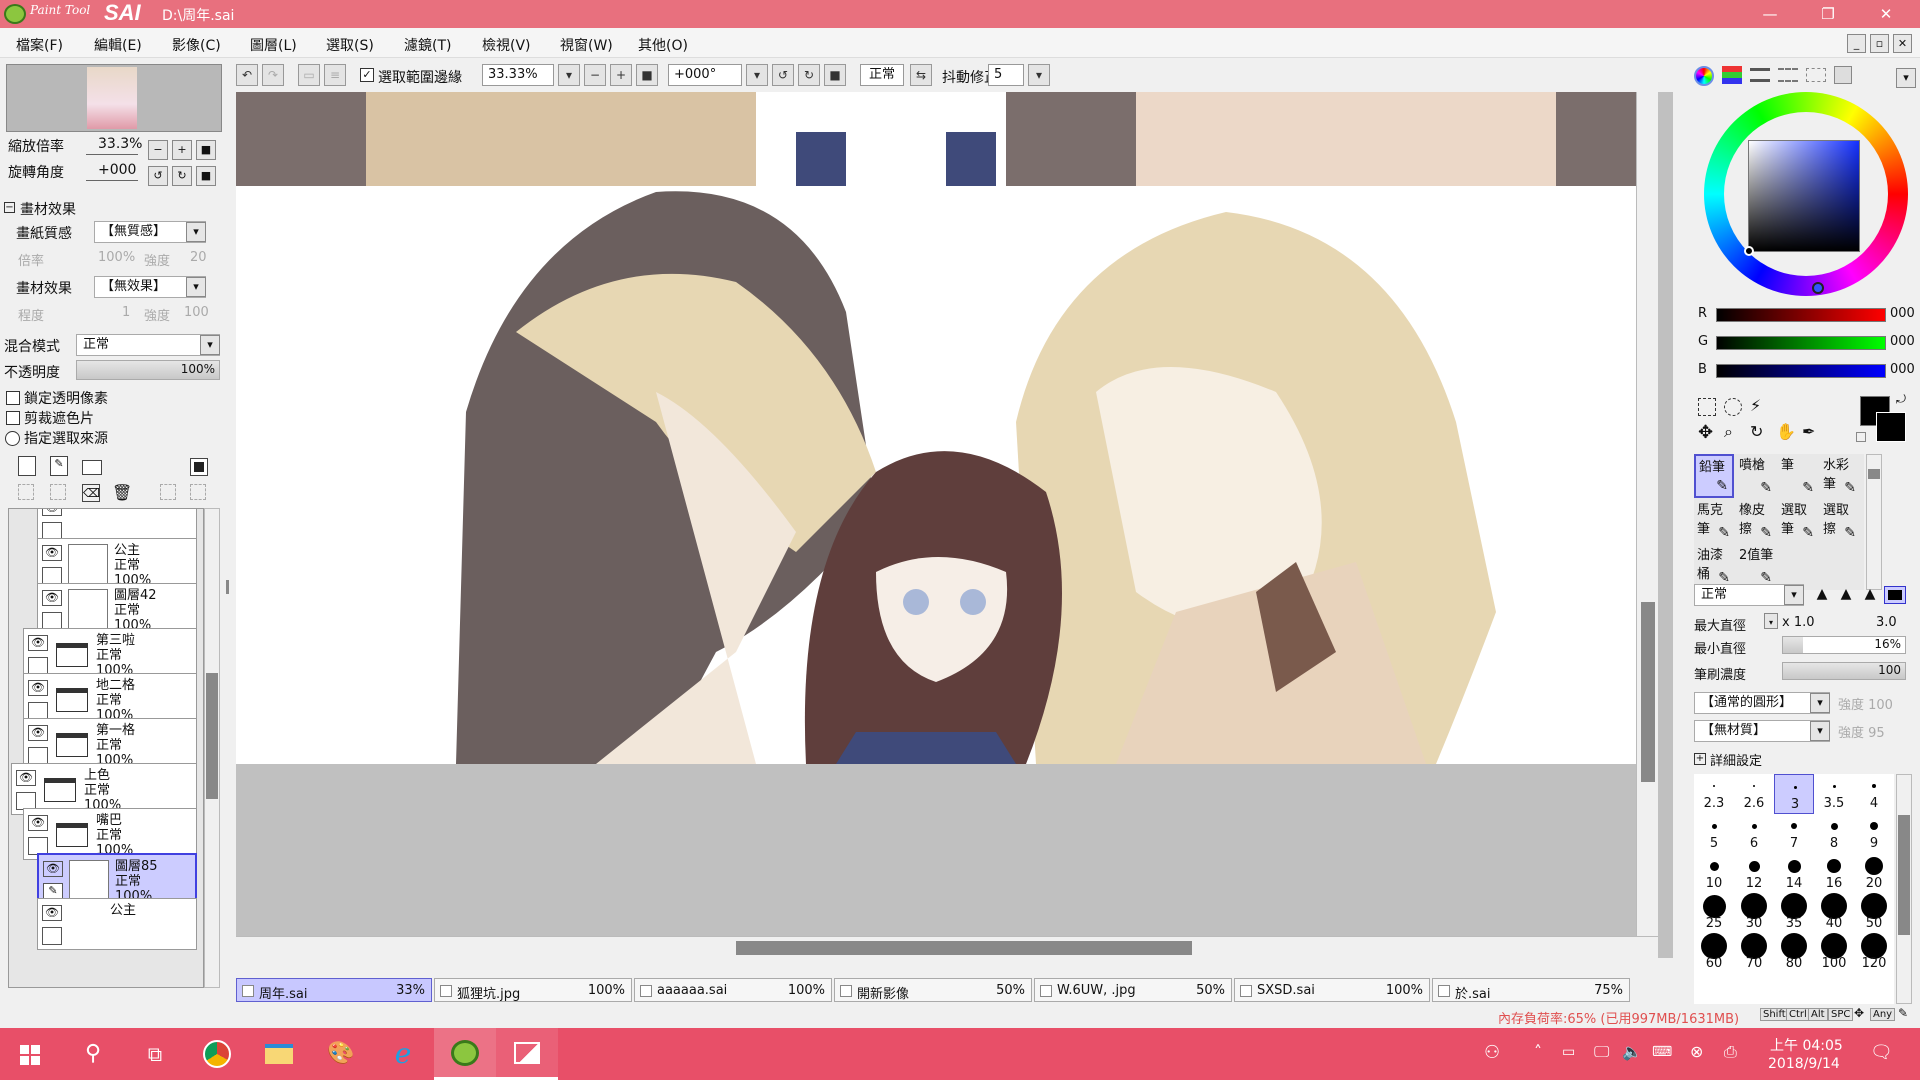  I want to click on select-edge-checkbox: ✓, so click(367, 75).